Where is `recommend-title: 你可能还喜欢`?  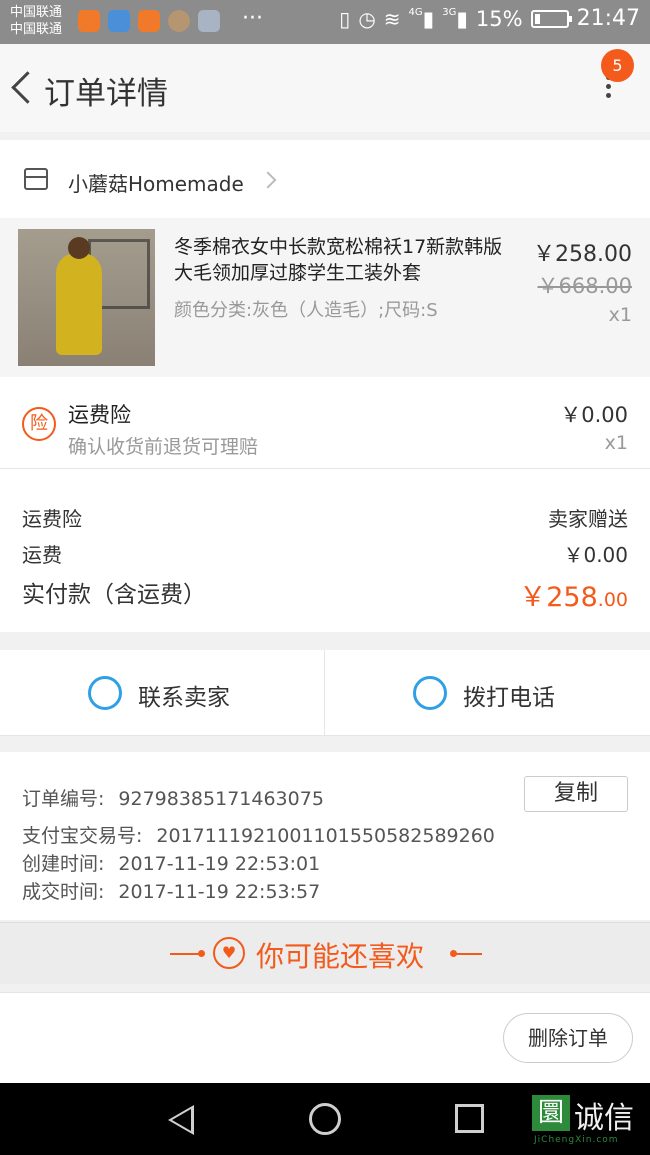 recommend-title: 你可能还喜欢 is located at coordinates (340, 956).